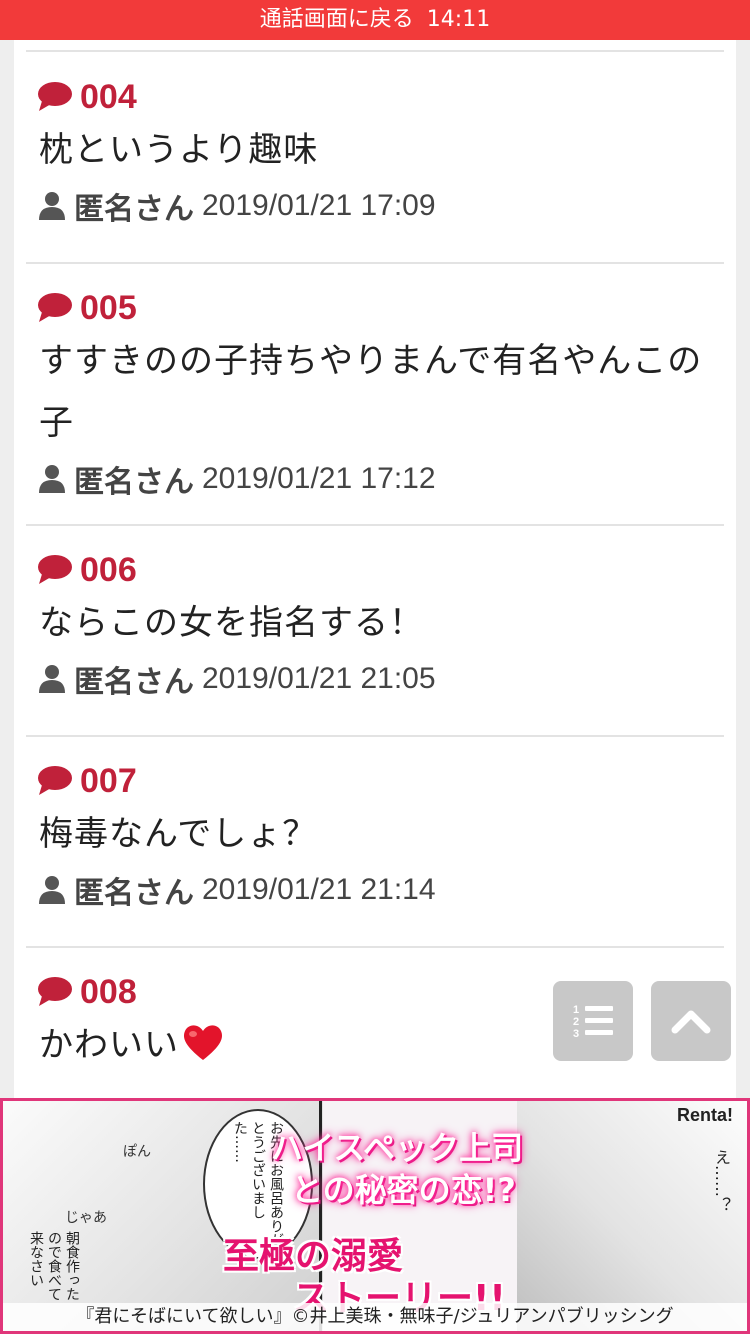 Image resolution: width=750 pixels, height=1334 pixels. What do you see at coordinates (704, 1115) in the screenshot?
I see `renta-logo: Renta!` at bounding box center [704, 1115].